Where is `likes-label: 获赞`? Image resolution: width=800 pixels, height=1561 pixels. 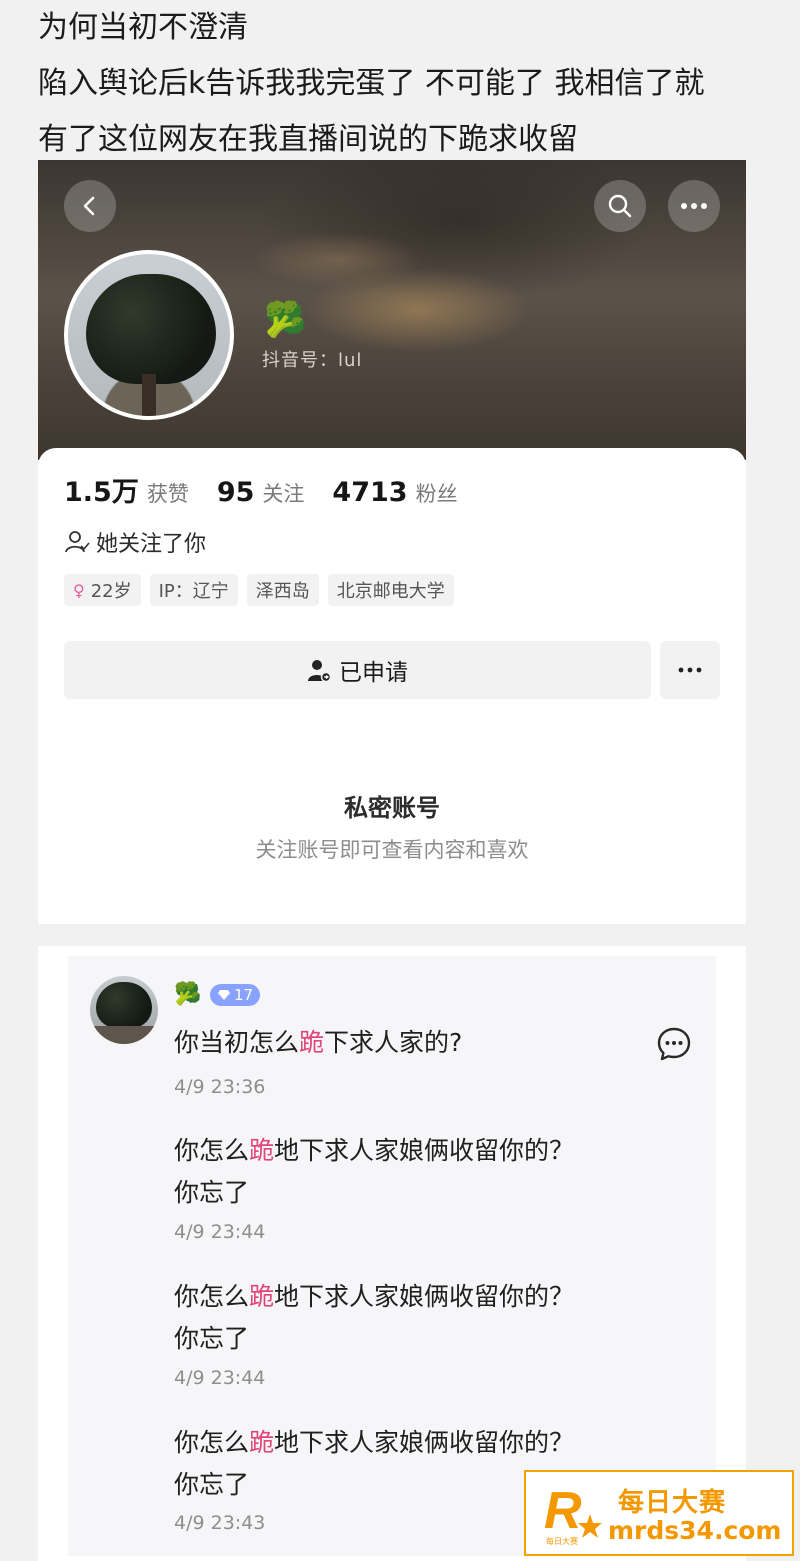
likes-label: 获赞 is located at coordinates (167, 494).